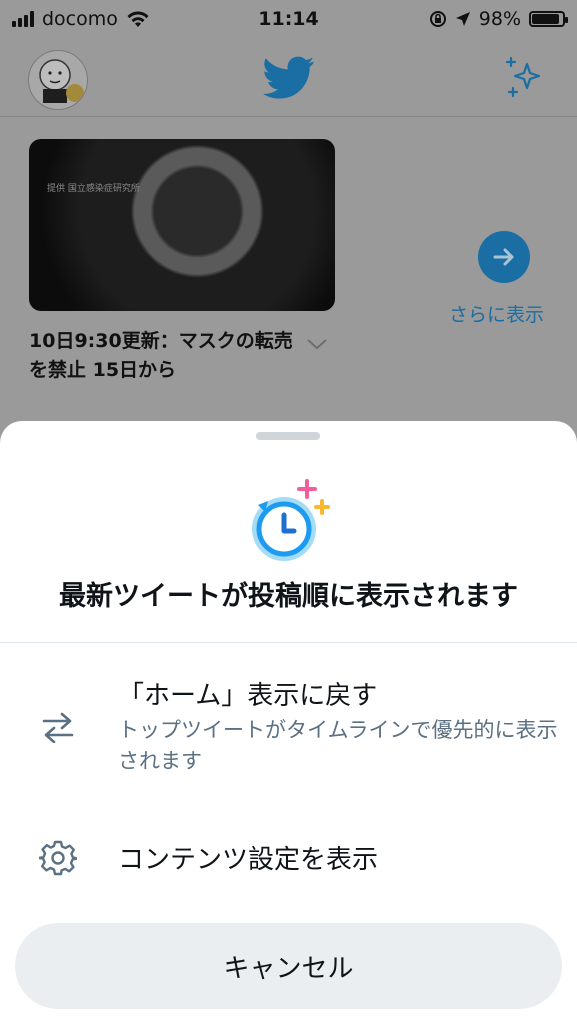  I want to click on gear-icon, so click(58, 858).